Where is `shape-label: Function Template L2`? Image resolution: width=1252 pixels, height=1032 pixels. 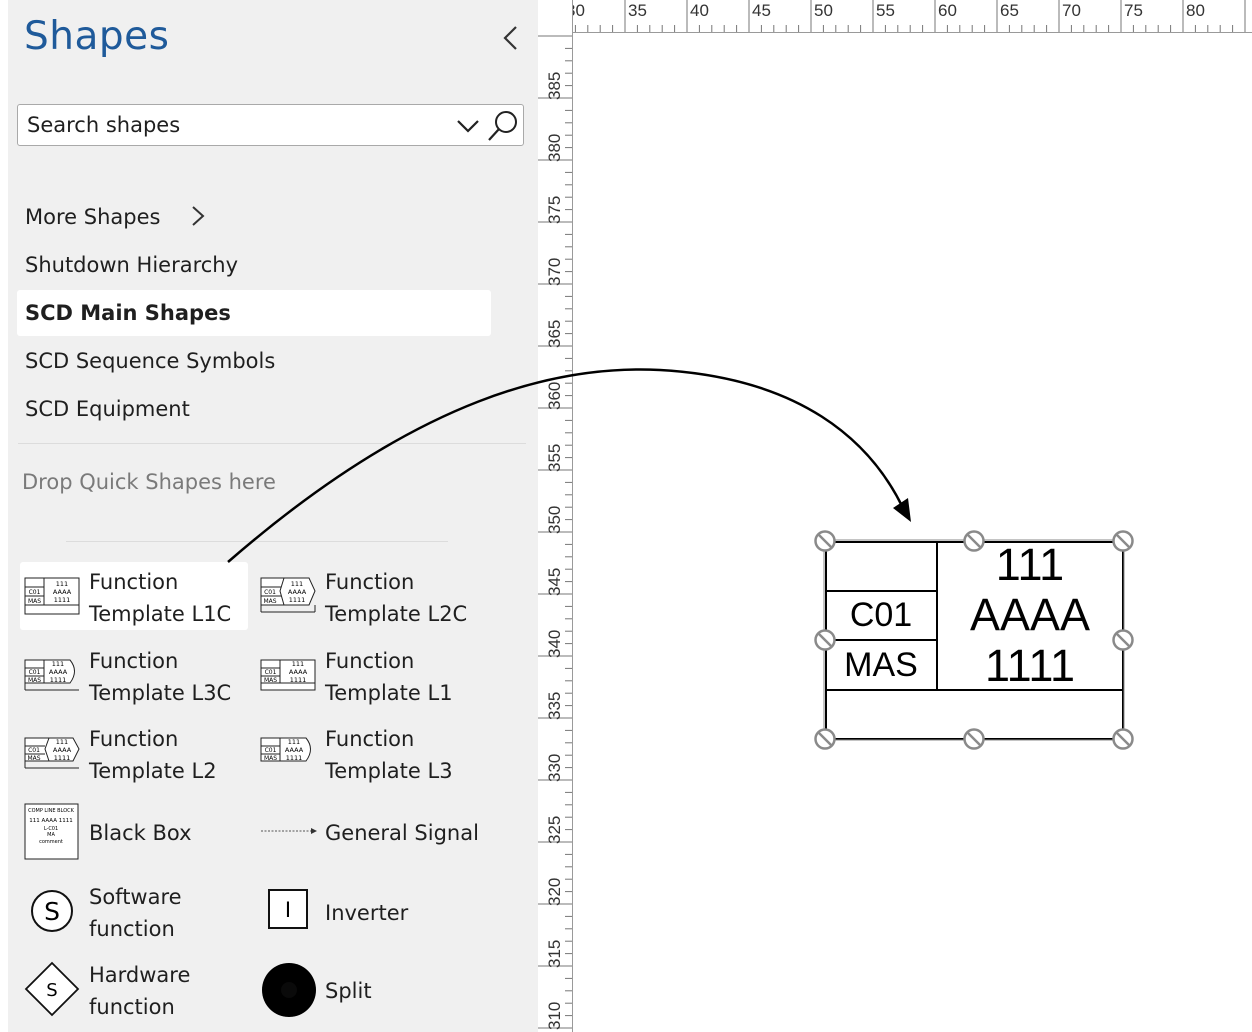 shape-label: Function Template L2 is located at coordinates (153, 755).